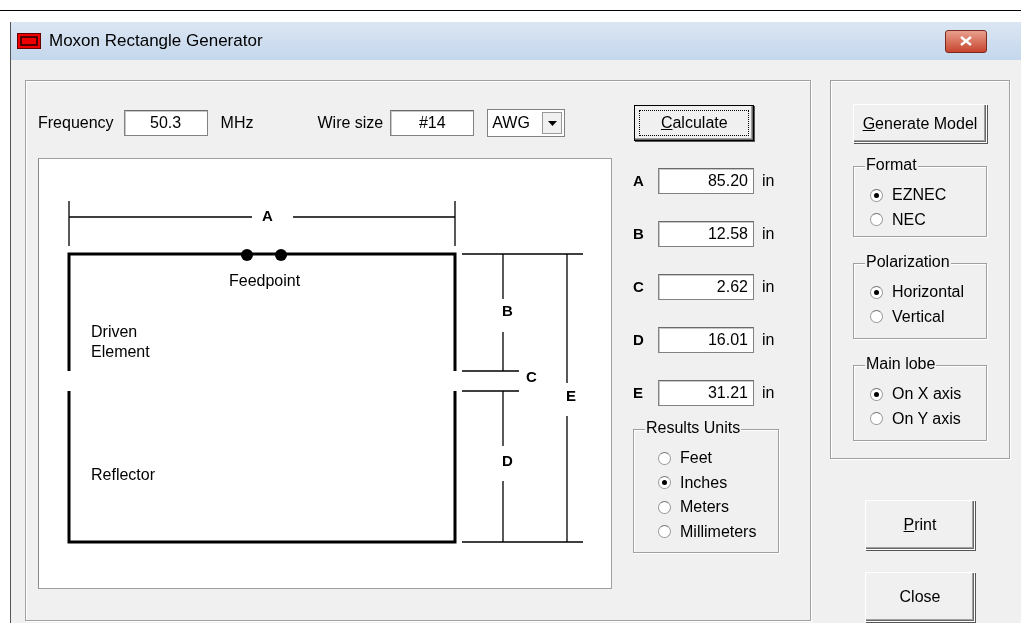 This screenshot has height=623, width=1021. I want to click on wire-size-label: Wire size, so click(350, 123).